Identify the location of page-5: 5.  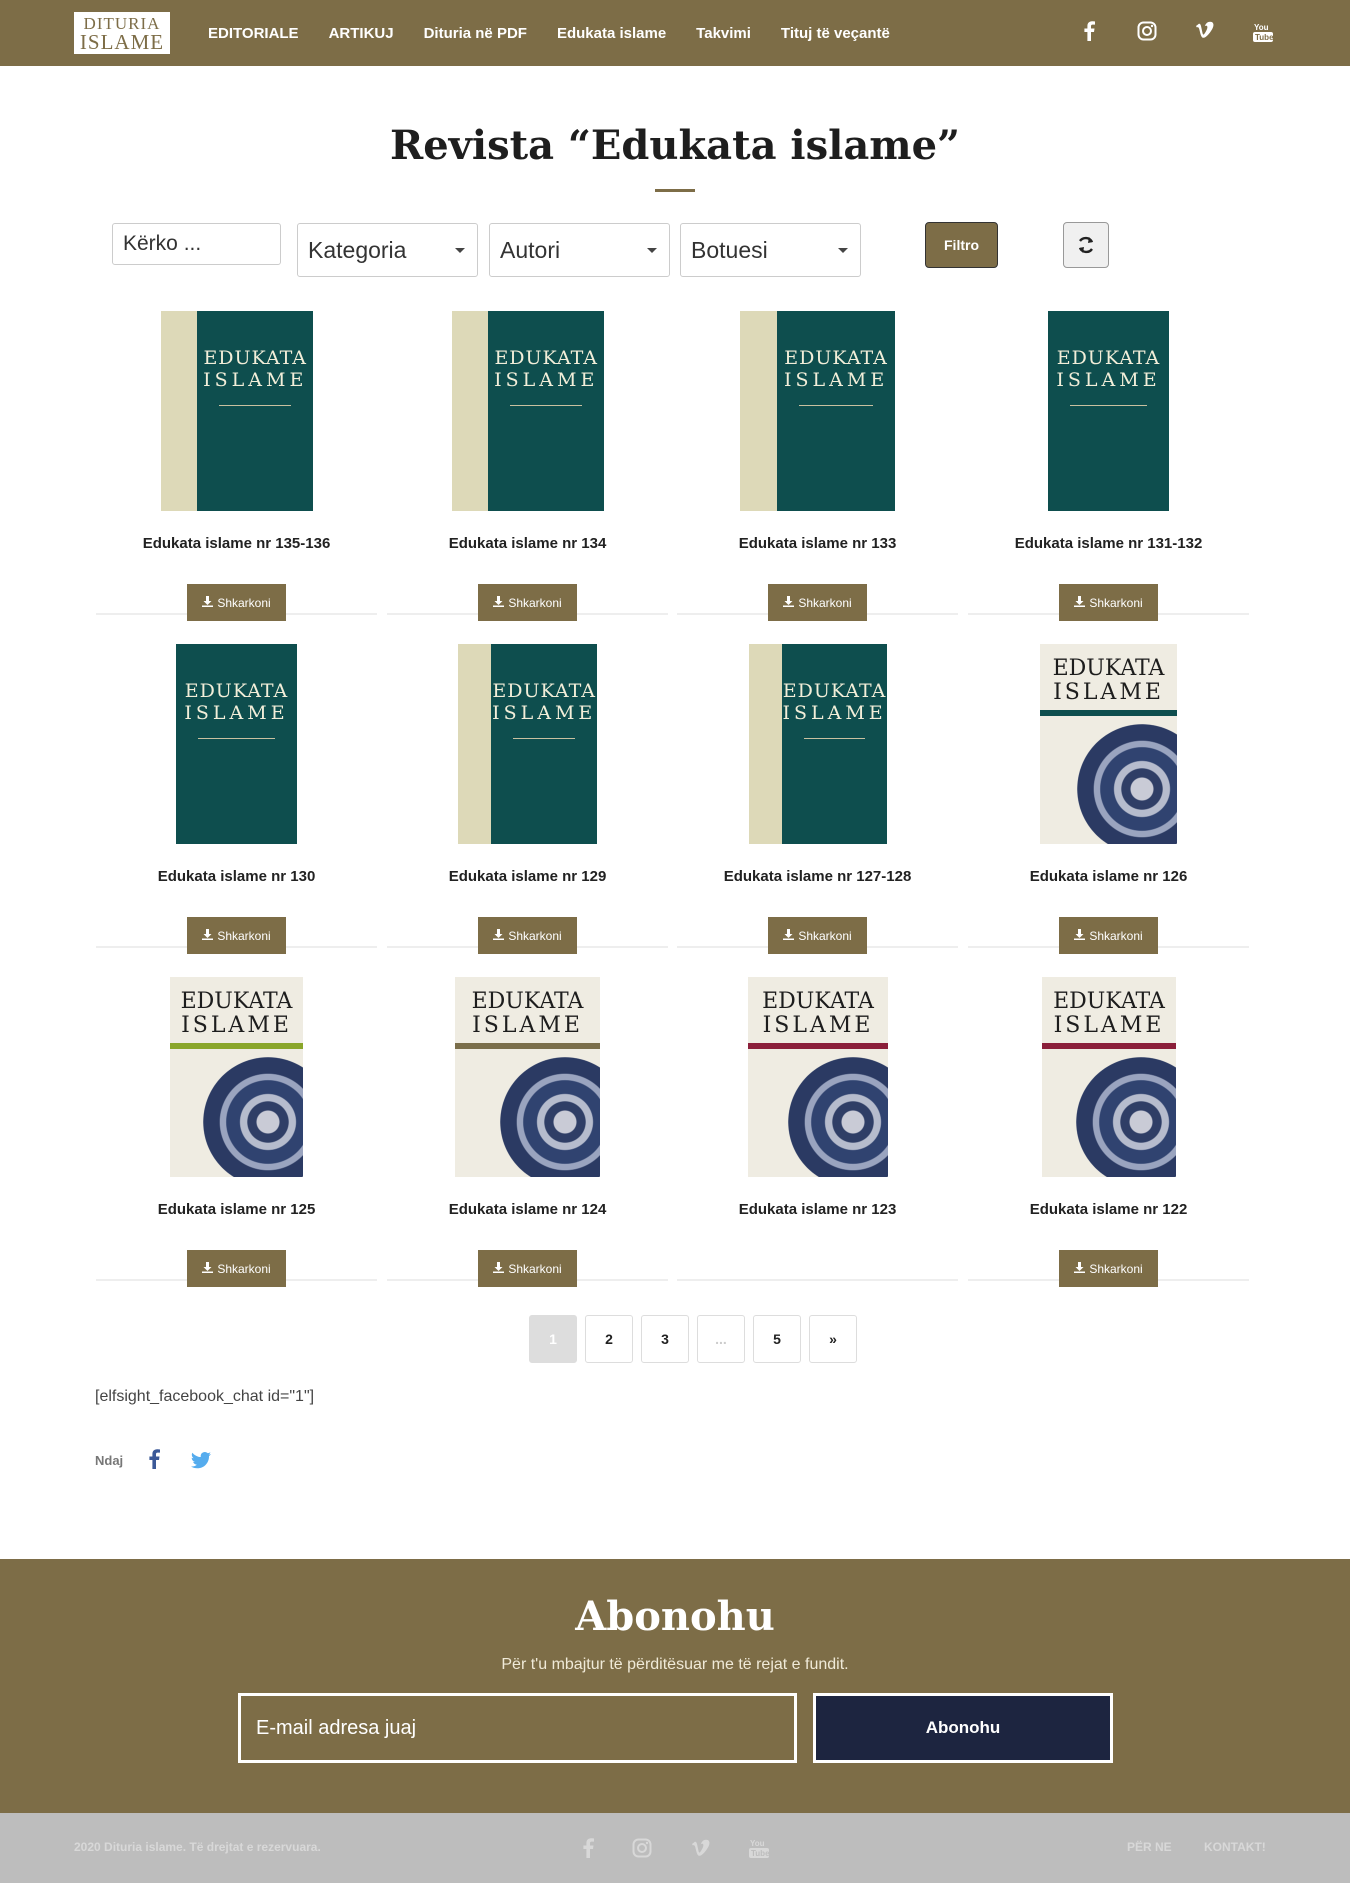
(777, 1339).